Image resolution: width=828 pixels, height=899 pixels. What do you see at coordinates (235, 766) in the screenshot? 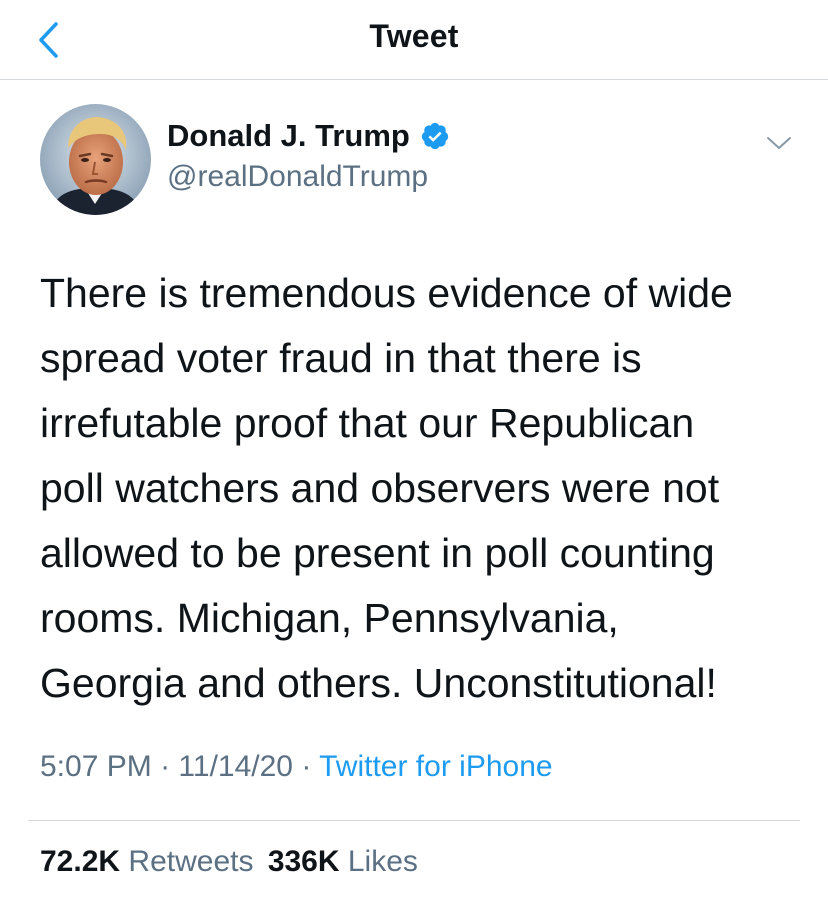
I see `tweet-date: 11/14/20` at bounding box center [235, 766].